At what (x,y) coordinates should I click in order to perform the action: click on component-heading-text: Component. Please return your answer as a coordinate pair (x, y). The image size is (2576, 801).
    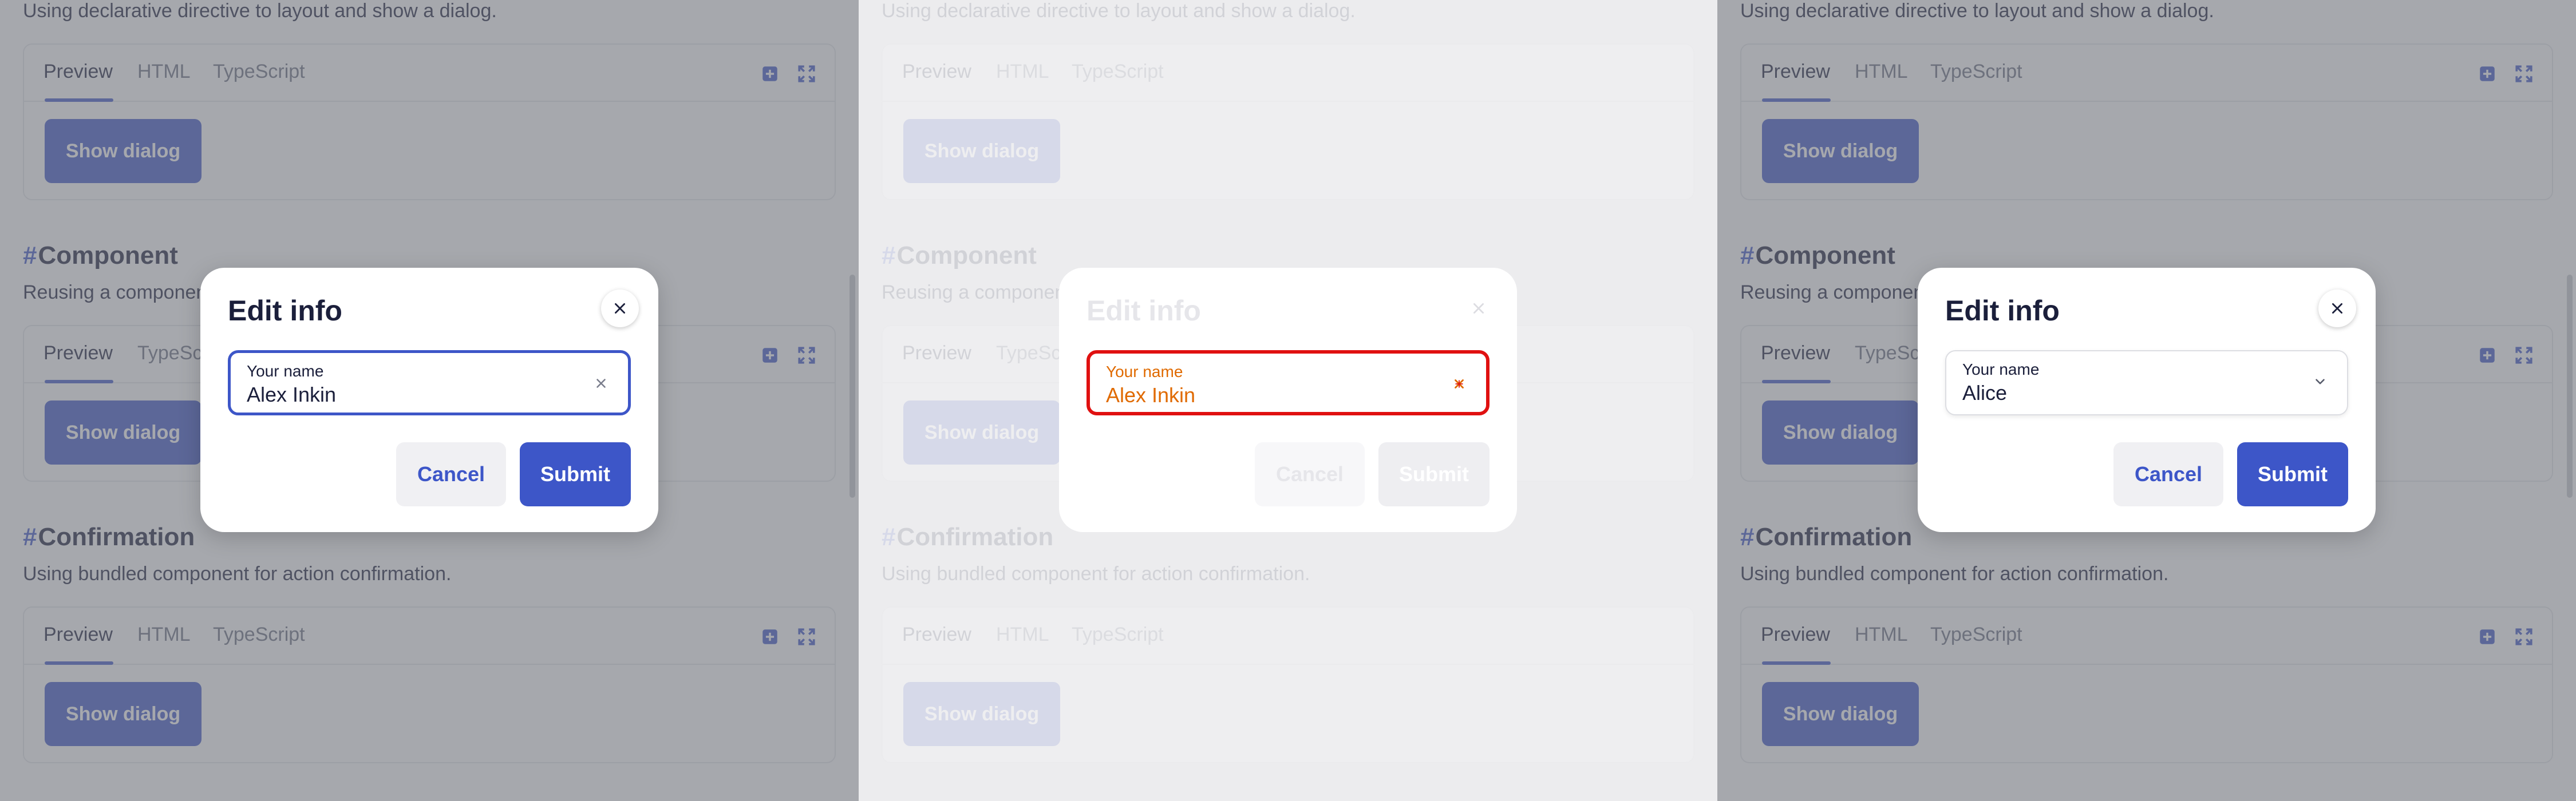
    Looking at the image, I should click on (966, 255).